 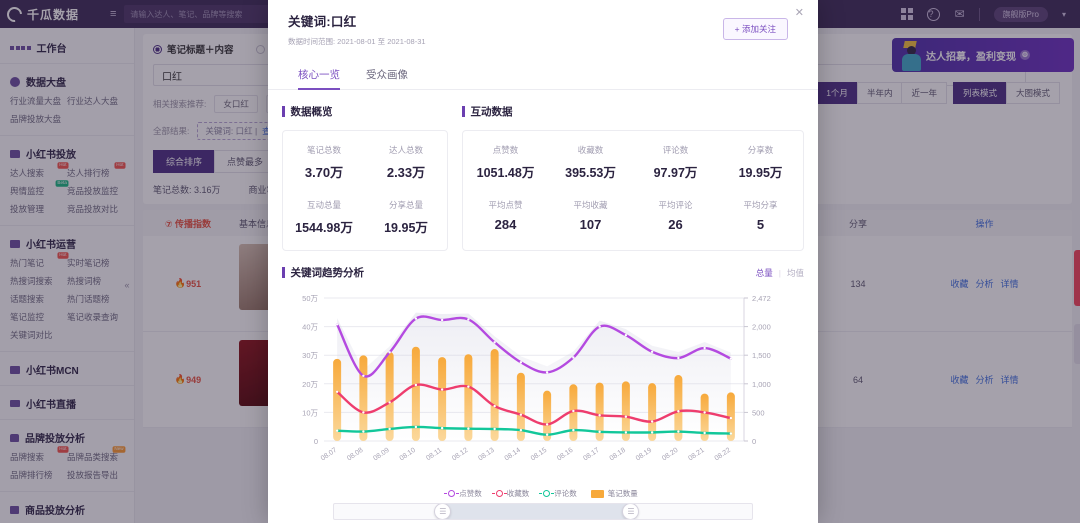 What do you see at coordinates (365, 111) in the screenshot?
I see `overview-section-title: 数据概览` at bounding box center [365, 111].